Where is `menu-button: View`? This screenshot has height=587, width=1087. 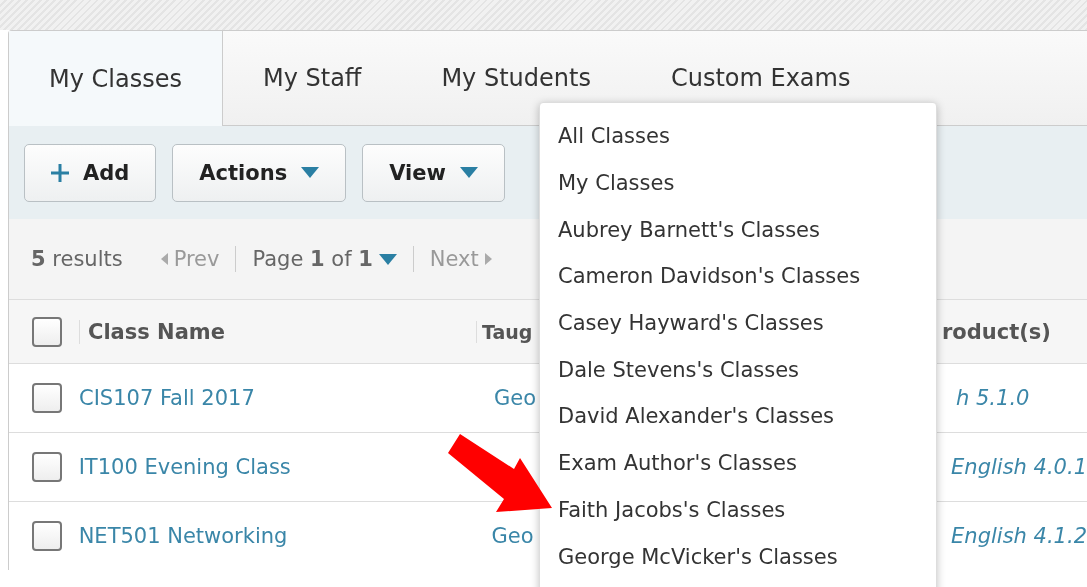
menu-button: View is located at coordinates (433, 172).